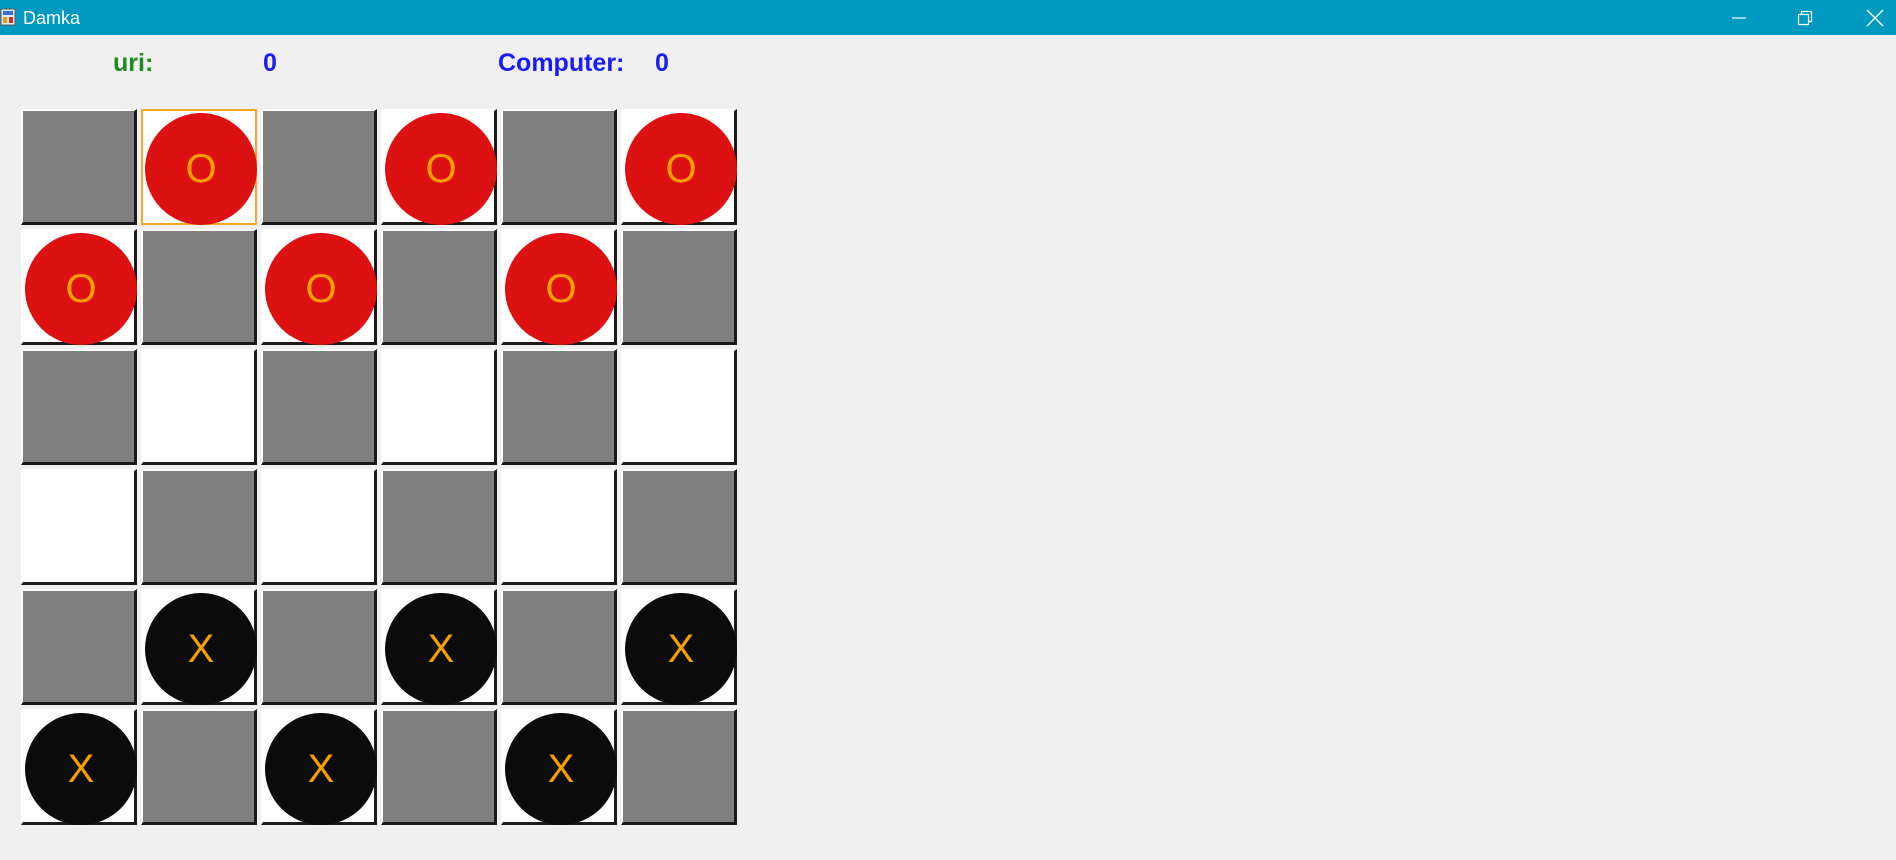 The height and width of the screenshot is (860, 1896). I want to click on board-cell-r4-c2, so click(319, 647).